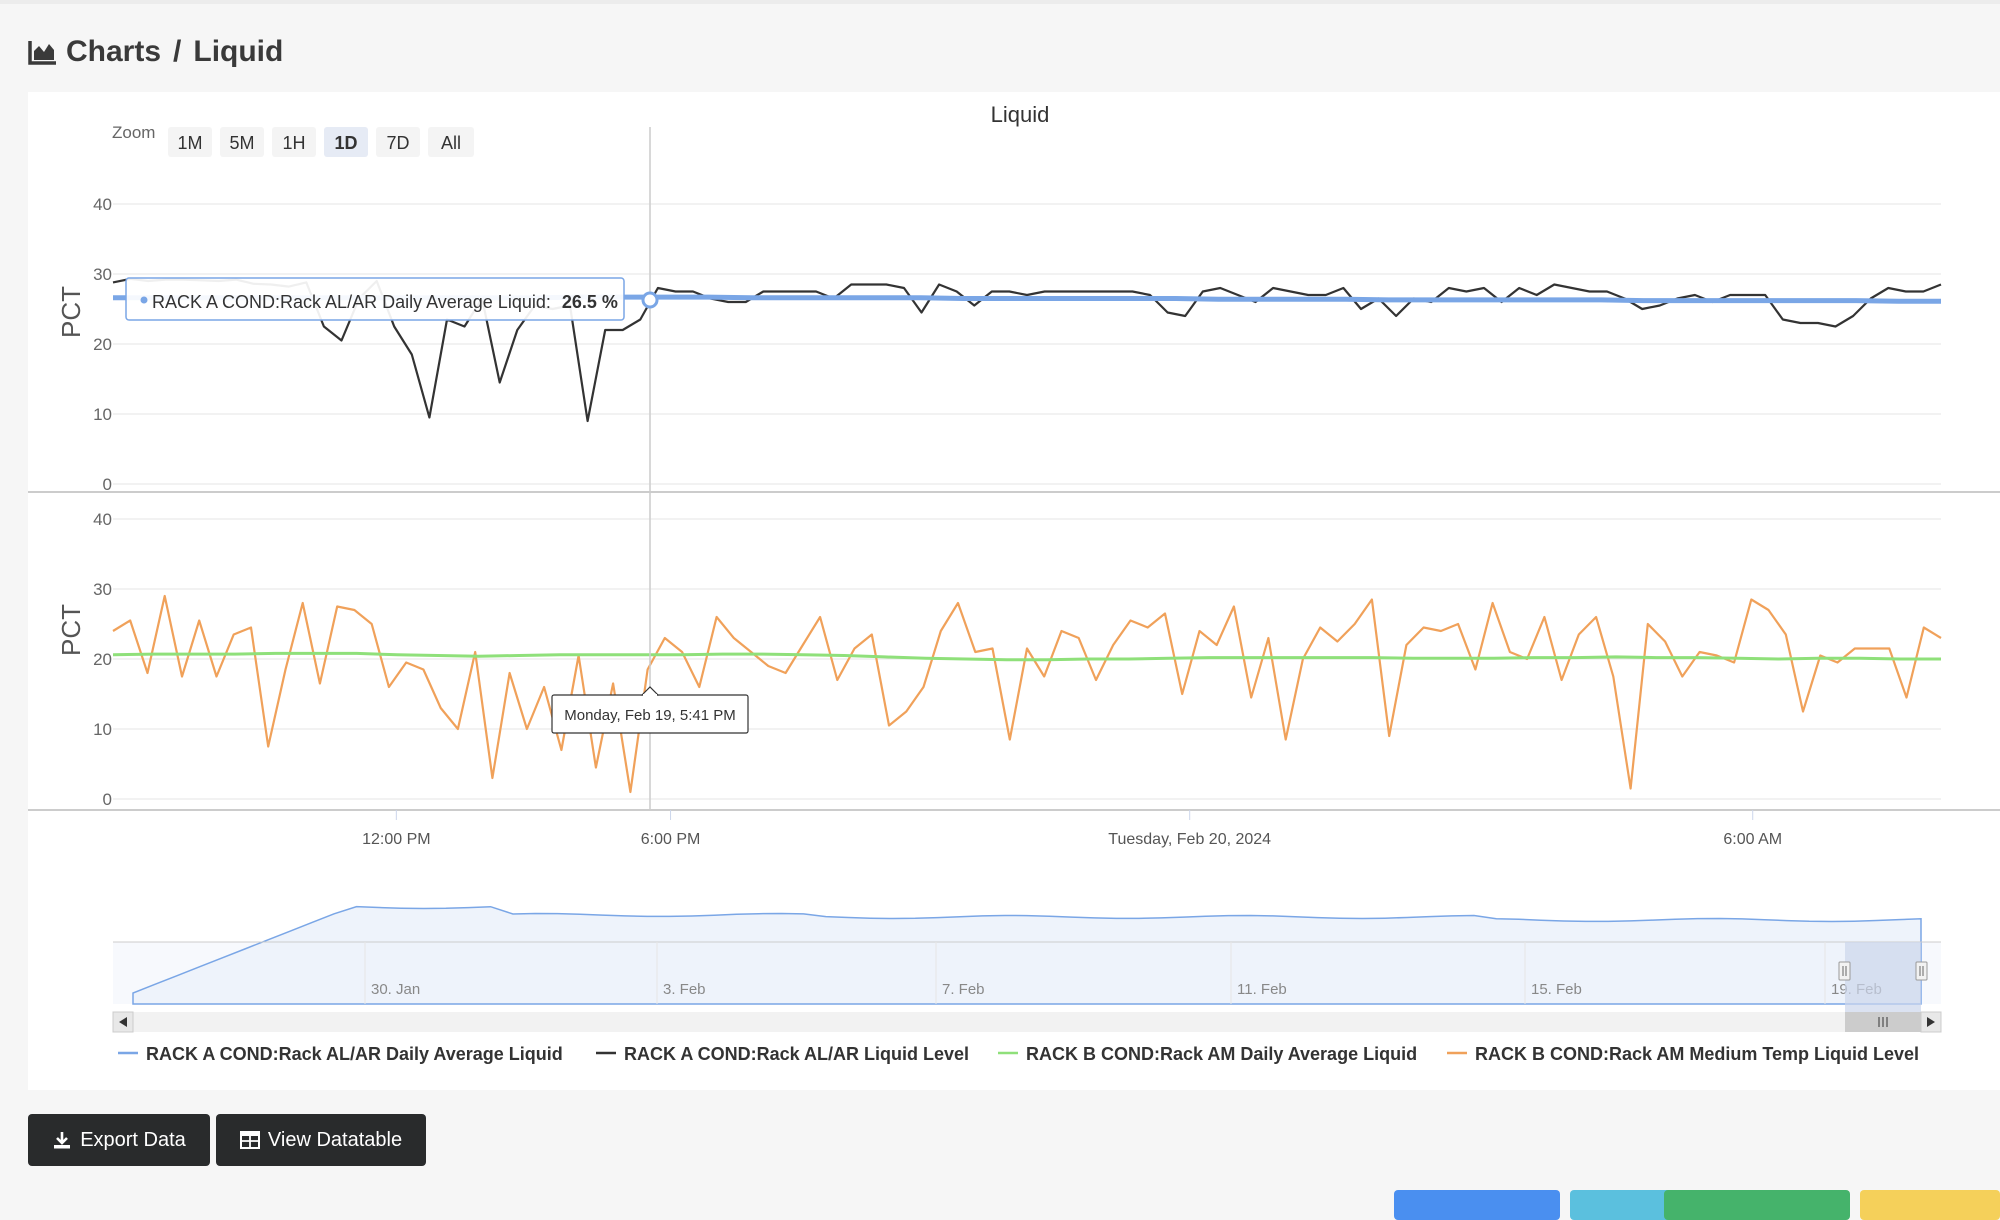 This screenshot has height=1220, width=2000. I want to click on view-datatable-button: View Datatable, so click(321, 1140).